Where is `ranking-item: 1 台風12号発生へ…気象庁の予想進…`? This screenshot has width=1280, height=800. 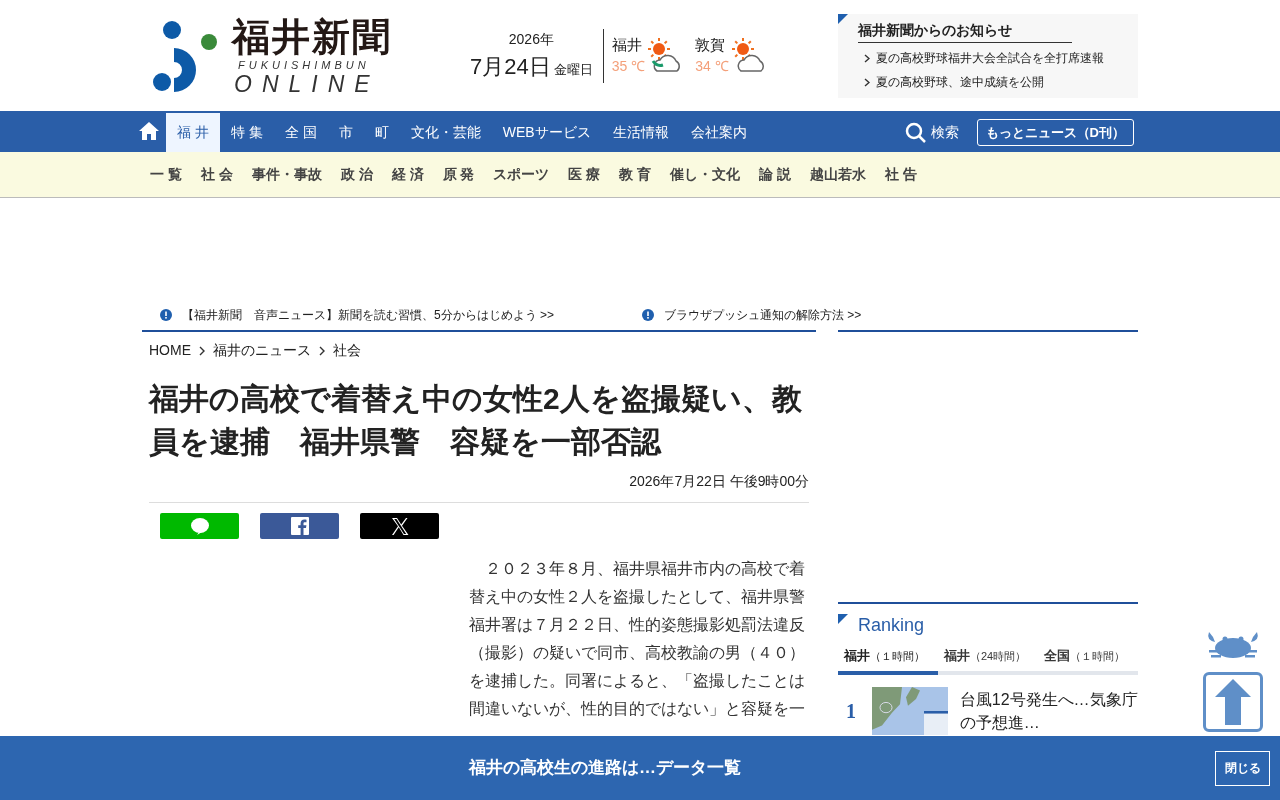 ranking-item: 1 台風12号発生へ…気象庁の予想進… is located at coordinates (988, 711).